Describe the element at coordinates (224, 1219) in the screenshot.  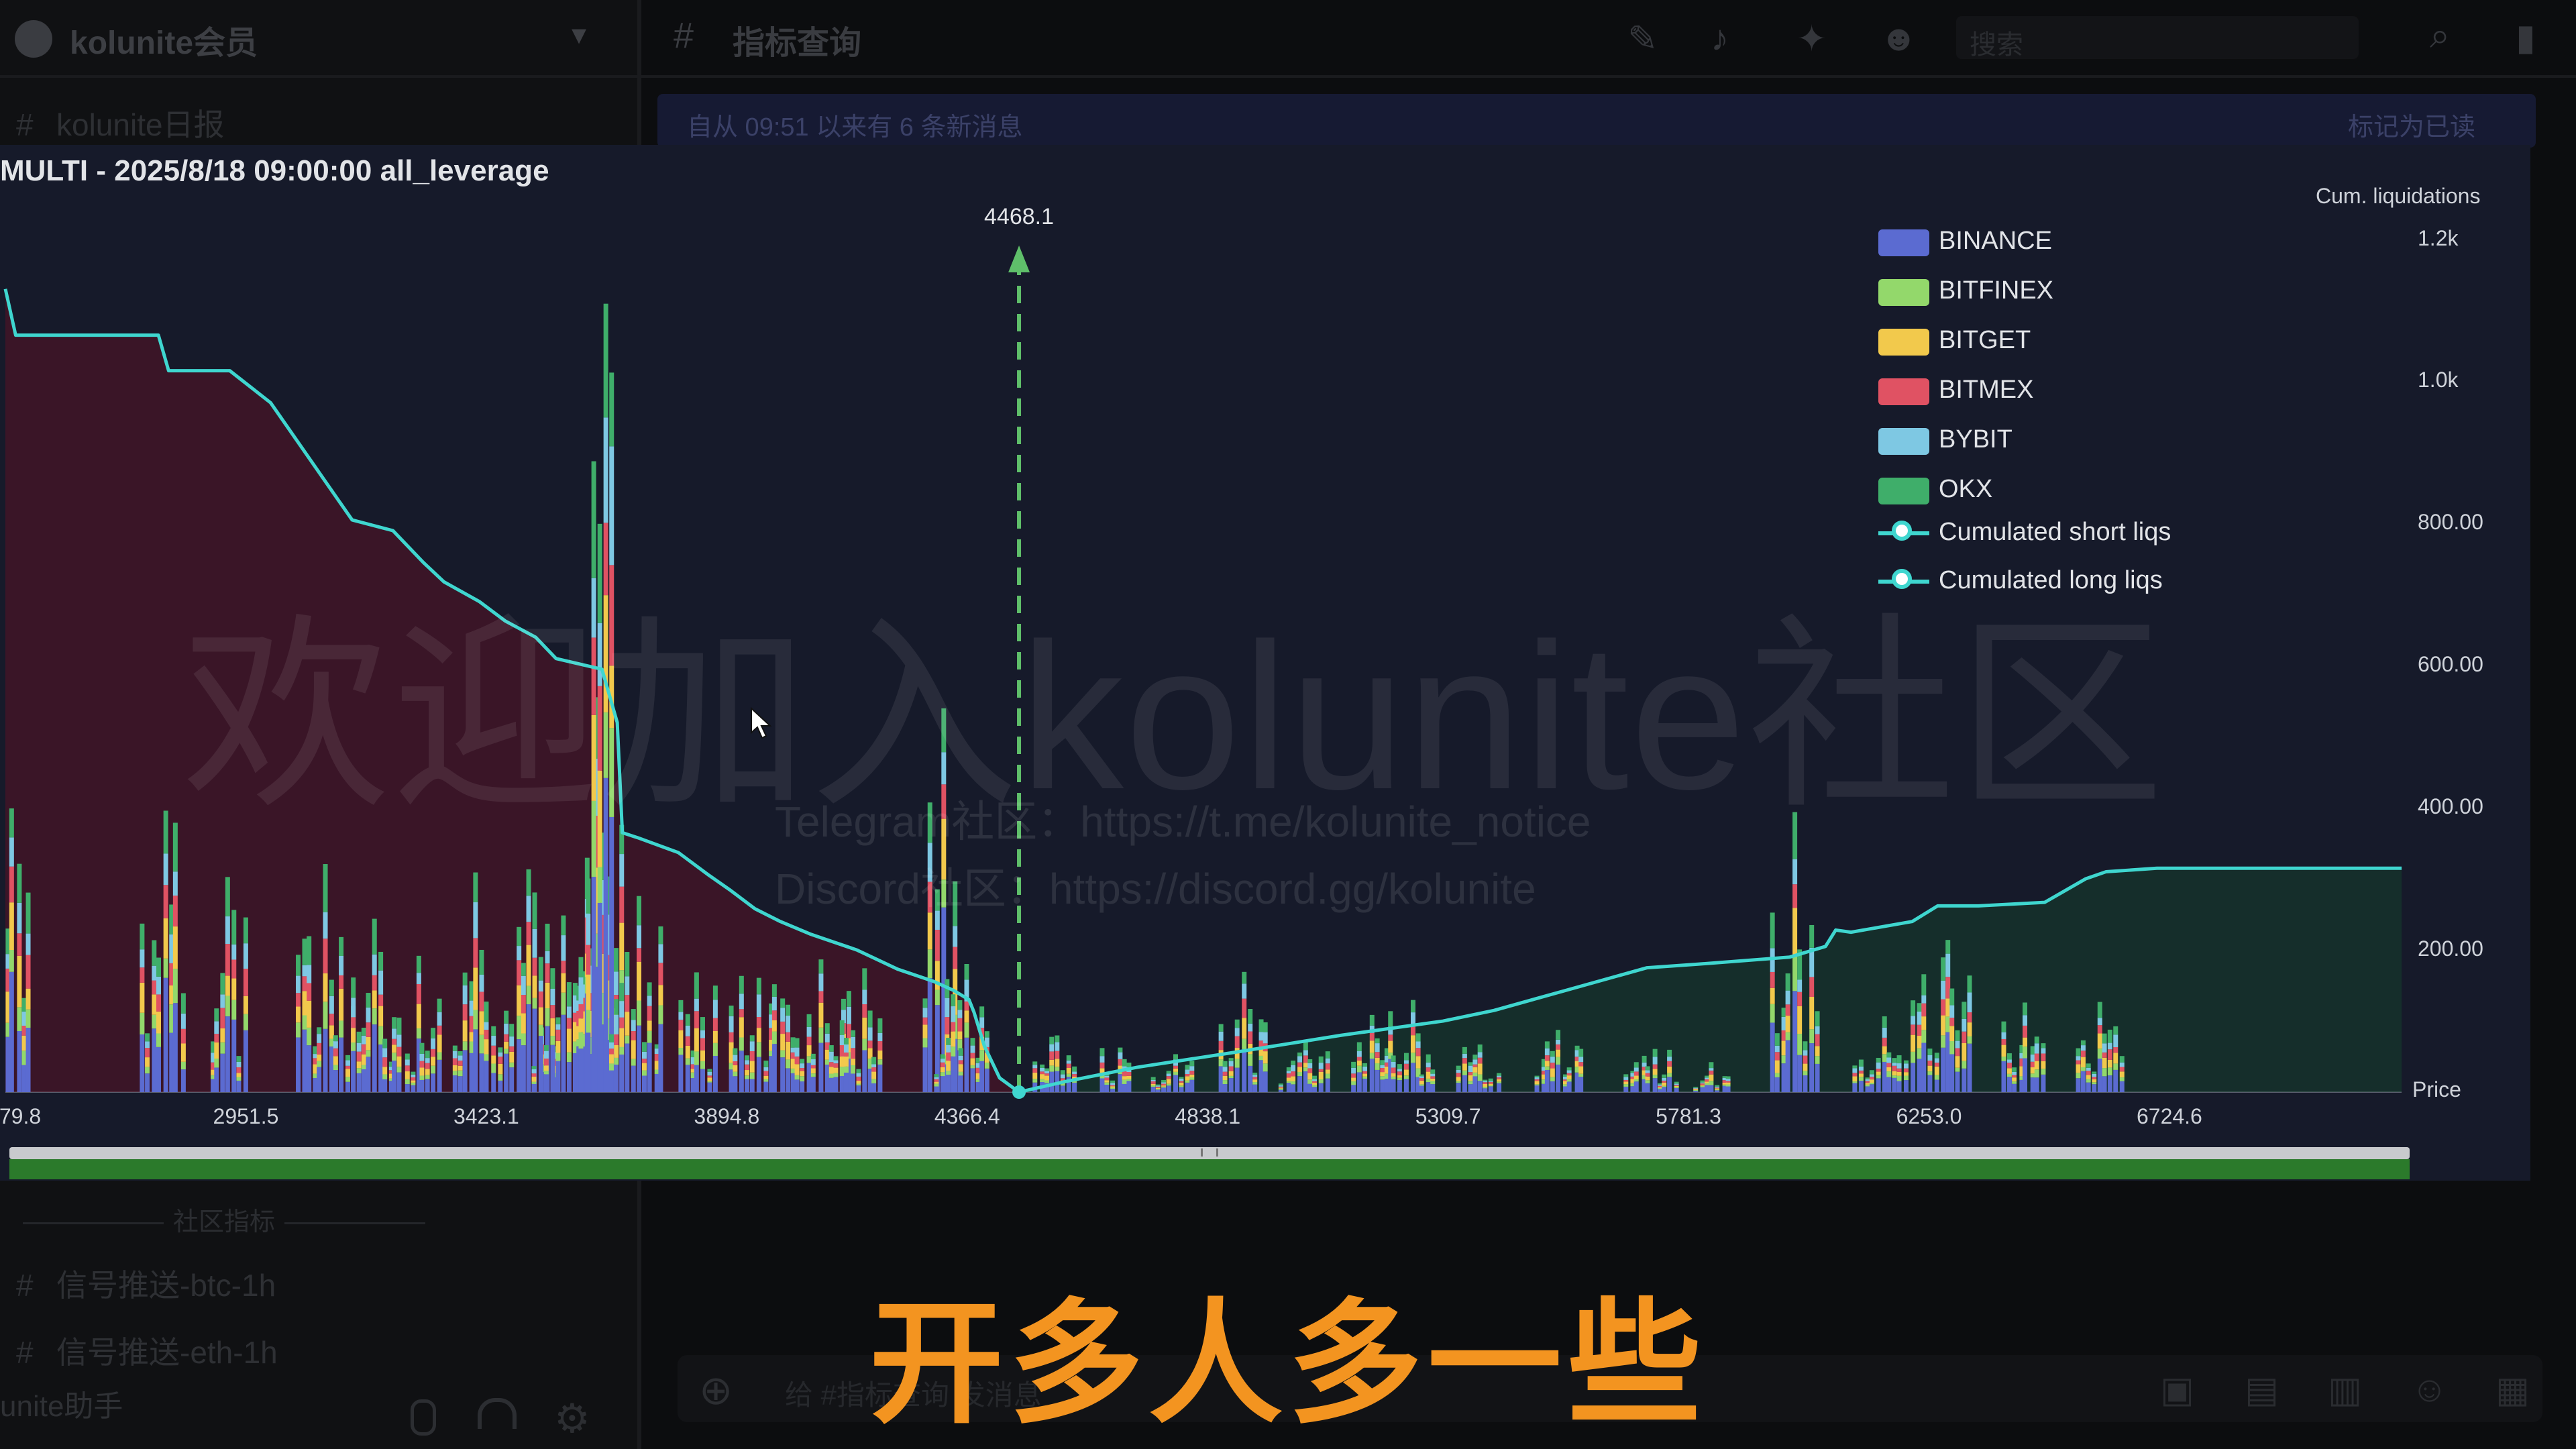
I see `category-community: 社区指标` at that location.